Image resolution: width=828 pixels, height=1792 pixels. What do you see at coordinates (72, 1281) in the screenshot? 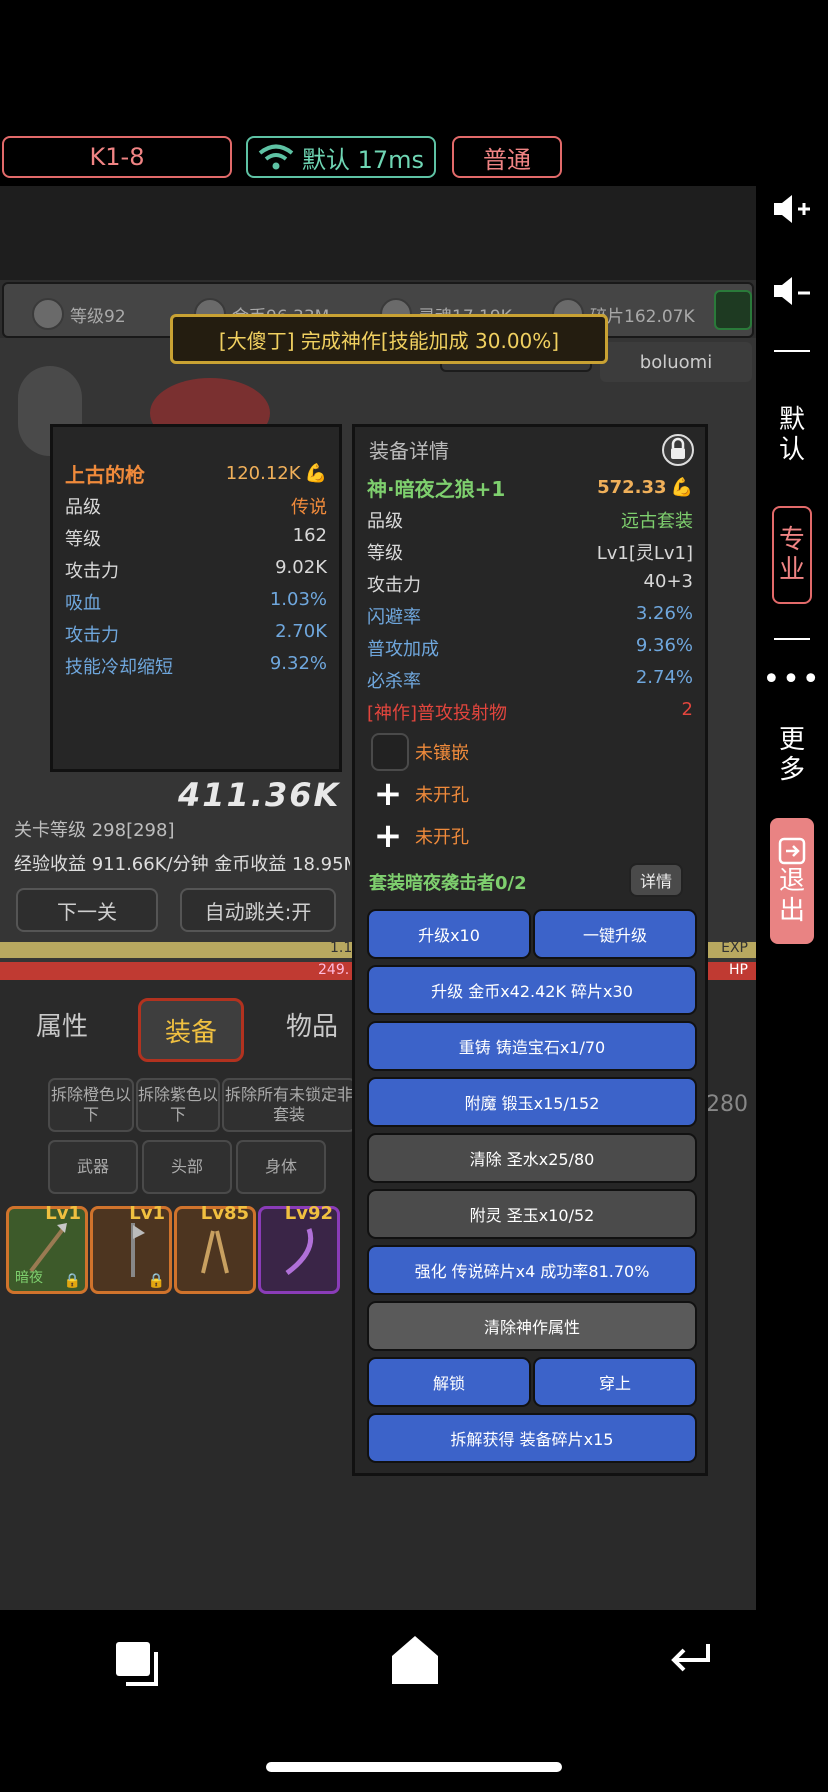
I see `lock-icon: 🔒` at bounding box center [72, 1281].